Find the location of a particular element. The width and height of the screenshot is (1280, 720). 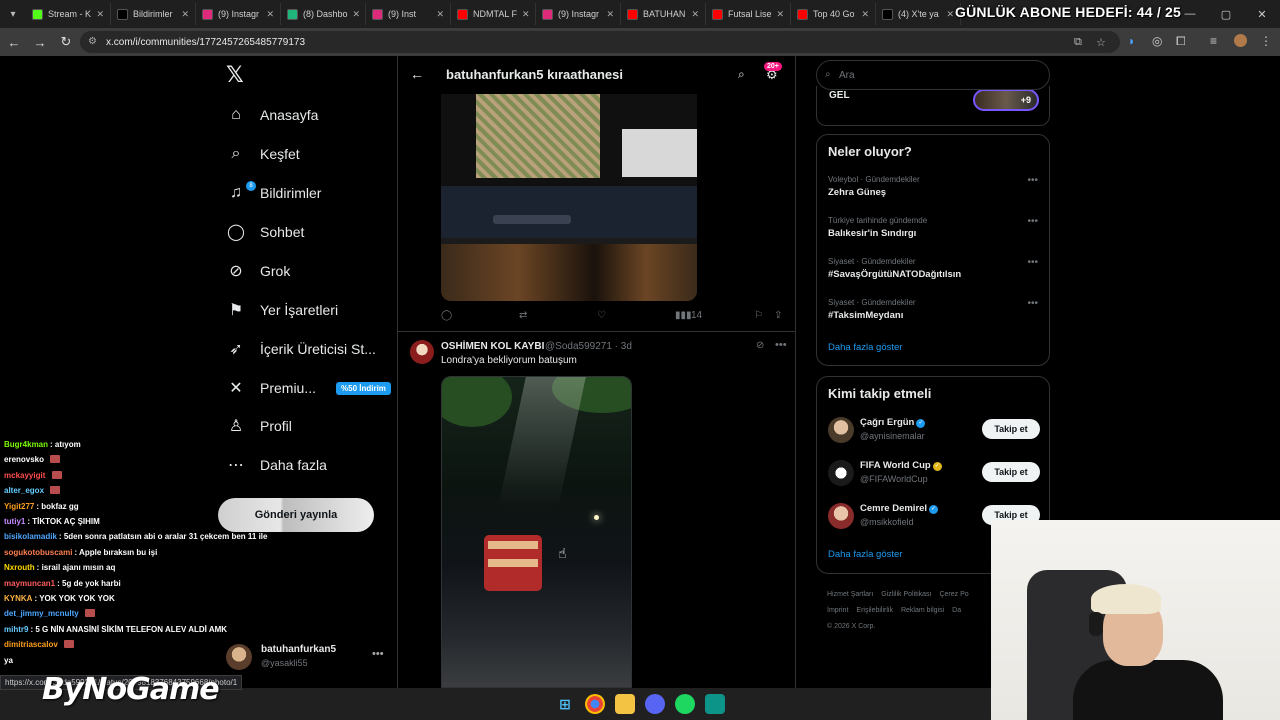

bookmark-star-icon: ☆ is located at coordinates (1101, 42).